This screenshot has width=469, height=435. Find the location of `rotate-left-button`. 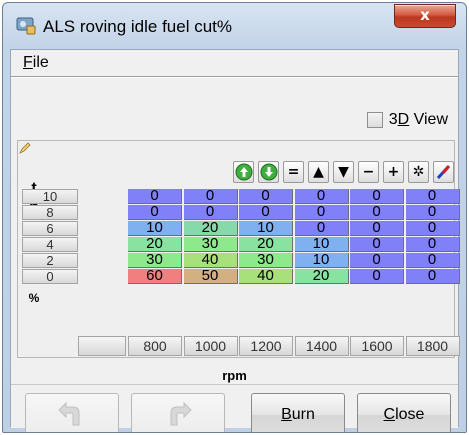

rotate-left-button is located at coordinates (243, 172).